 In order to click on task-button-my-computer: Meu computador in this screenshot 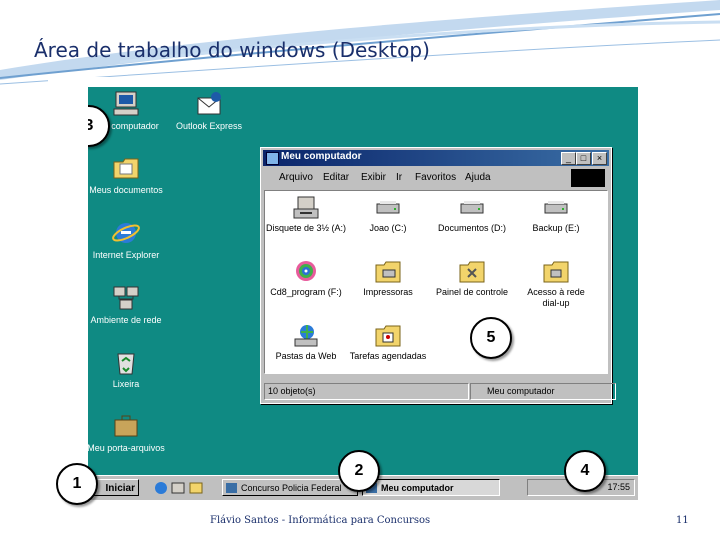, I will do `click(431, 487)`.